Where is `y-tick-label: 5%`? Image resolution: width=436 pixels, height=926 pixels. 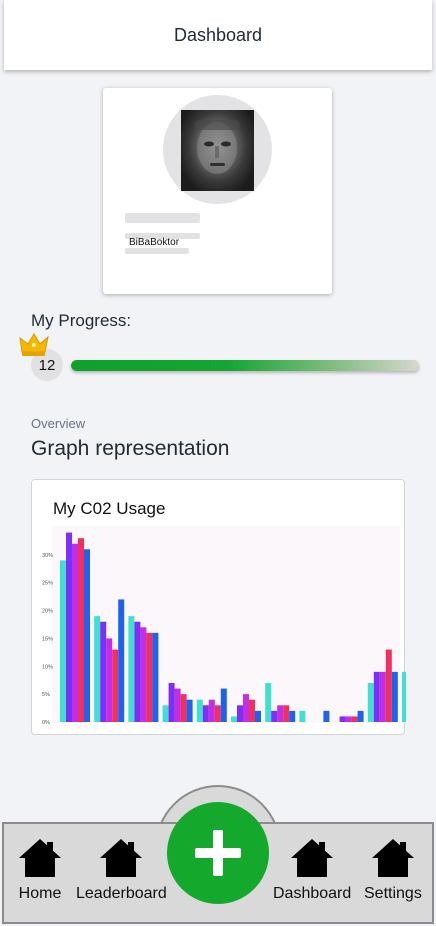 y-tick-label: 5% is located at coordinates (46, 695).